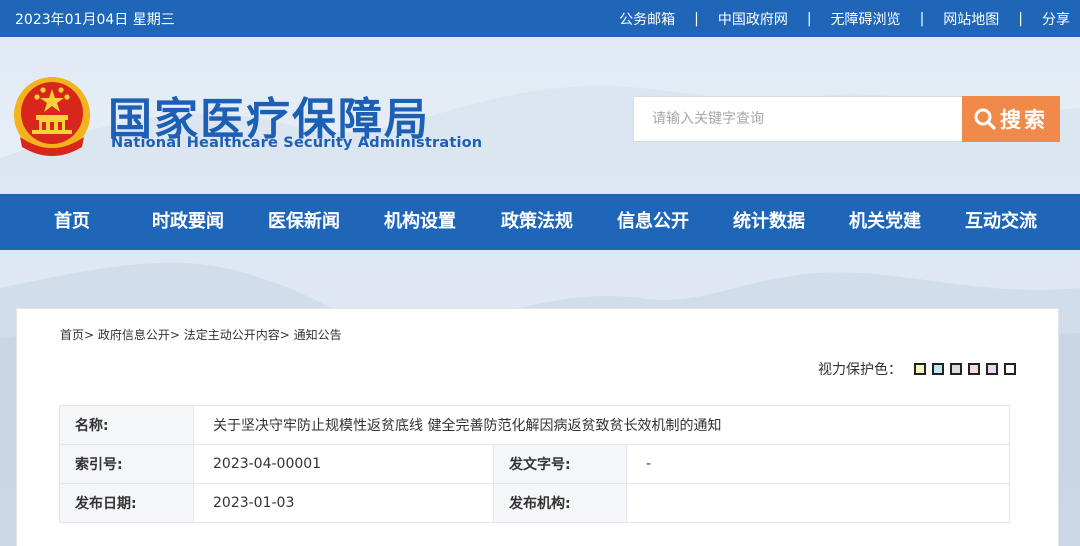 This screenshot has height=546, width=1080. What do you see at coordinates (72, 222) in the screenshot?
I see `nav-home: 首页` at bounding box center [72, 222].